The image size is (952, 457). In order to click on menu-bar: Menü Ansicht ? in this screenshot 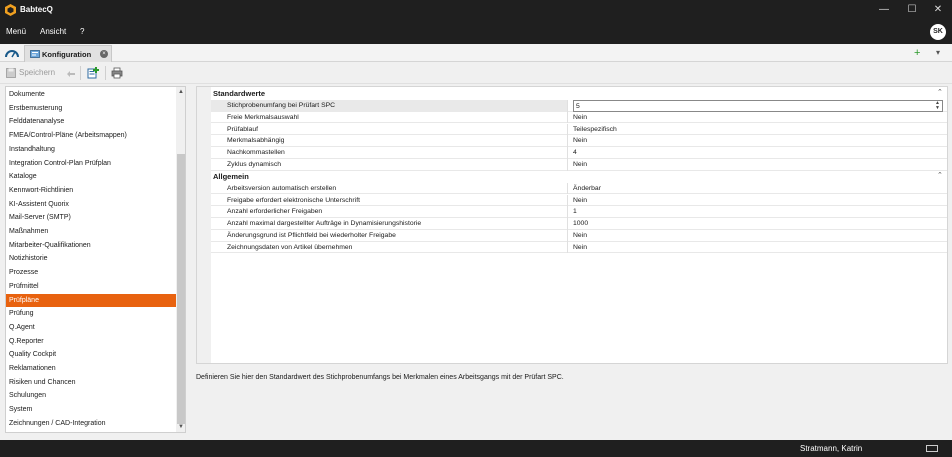, I will do `click(476, 32)`.